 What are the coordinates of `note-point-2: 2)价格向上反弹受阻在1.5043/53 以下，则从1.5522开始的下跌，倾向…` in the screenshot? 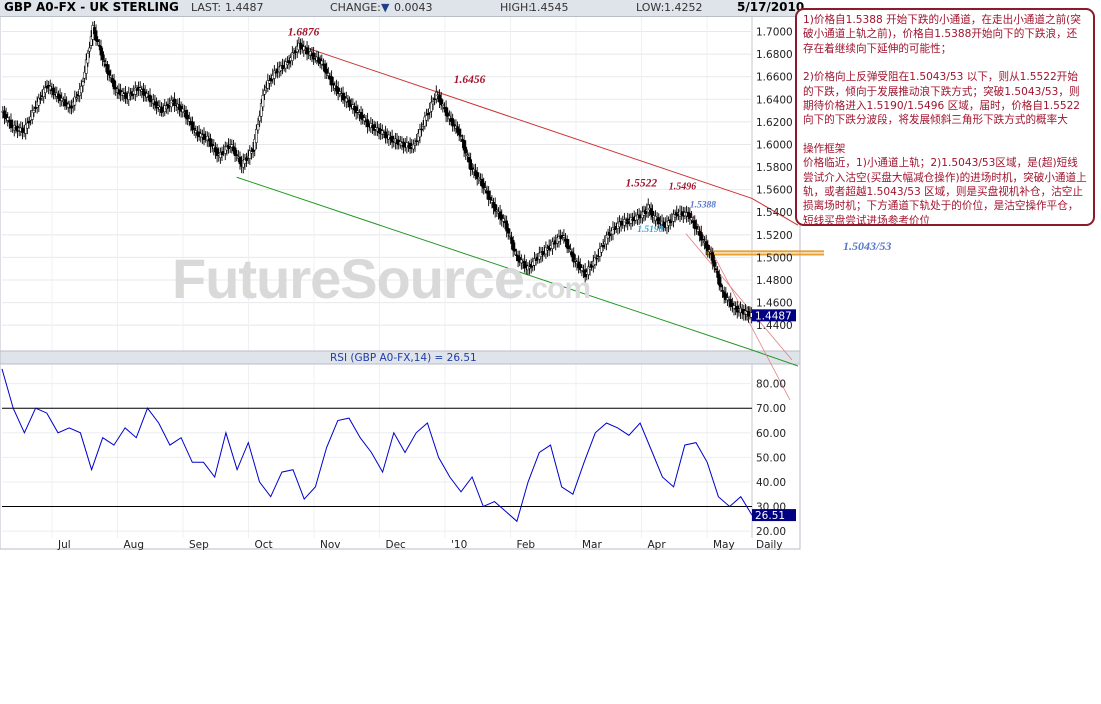 It's located at (942, 99).